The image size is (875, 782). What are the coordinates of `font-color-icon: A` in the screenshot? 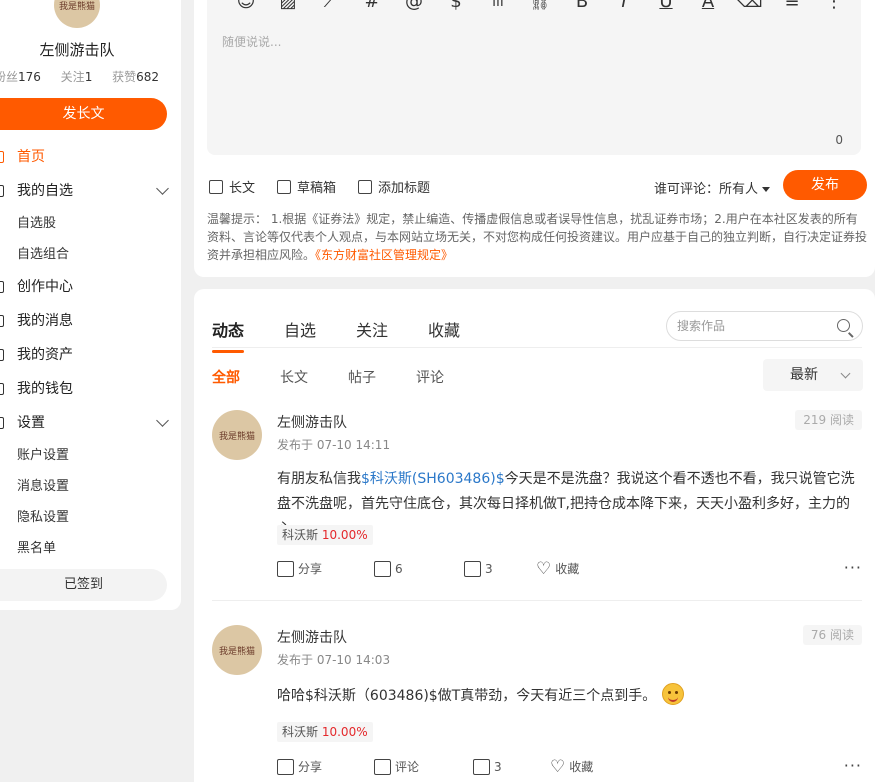 It's located at (708, 8).